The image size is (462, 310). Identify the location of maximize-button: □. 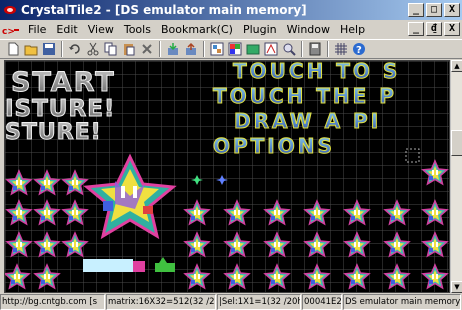
(434, 10).